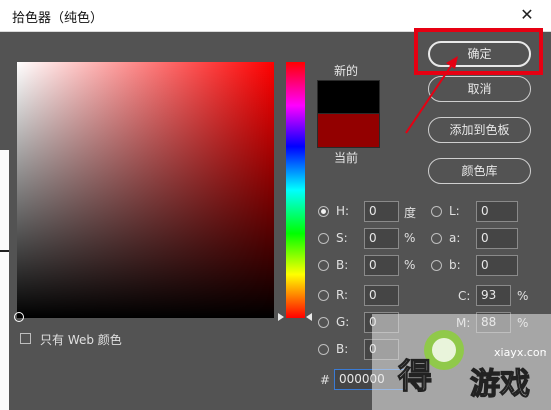  What do you see at coordinates (281, 317) in the screenshot?
I see `hue-slider-left-handle` at bounding box center [281, 317].